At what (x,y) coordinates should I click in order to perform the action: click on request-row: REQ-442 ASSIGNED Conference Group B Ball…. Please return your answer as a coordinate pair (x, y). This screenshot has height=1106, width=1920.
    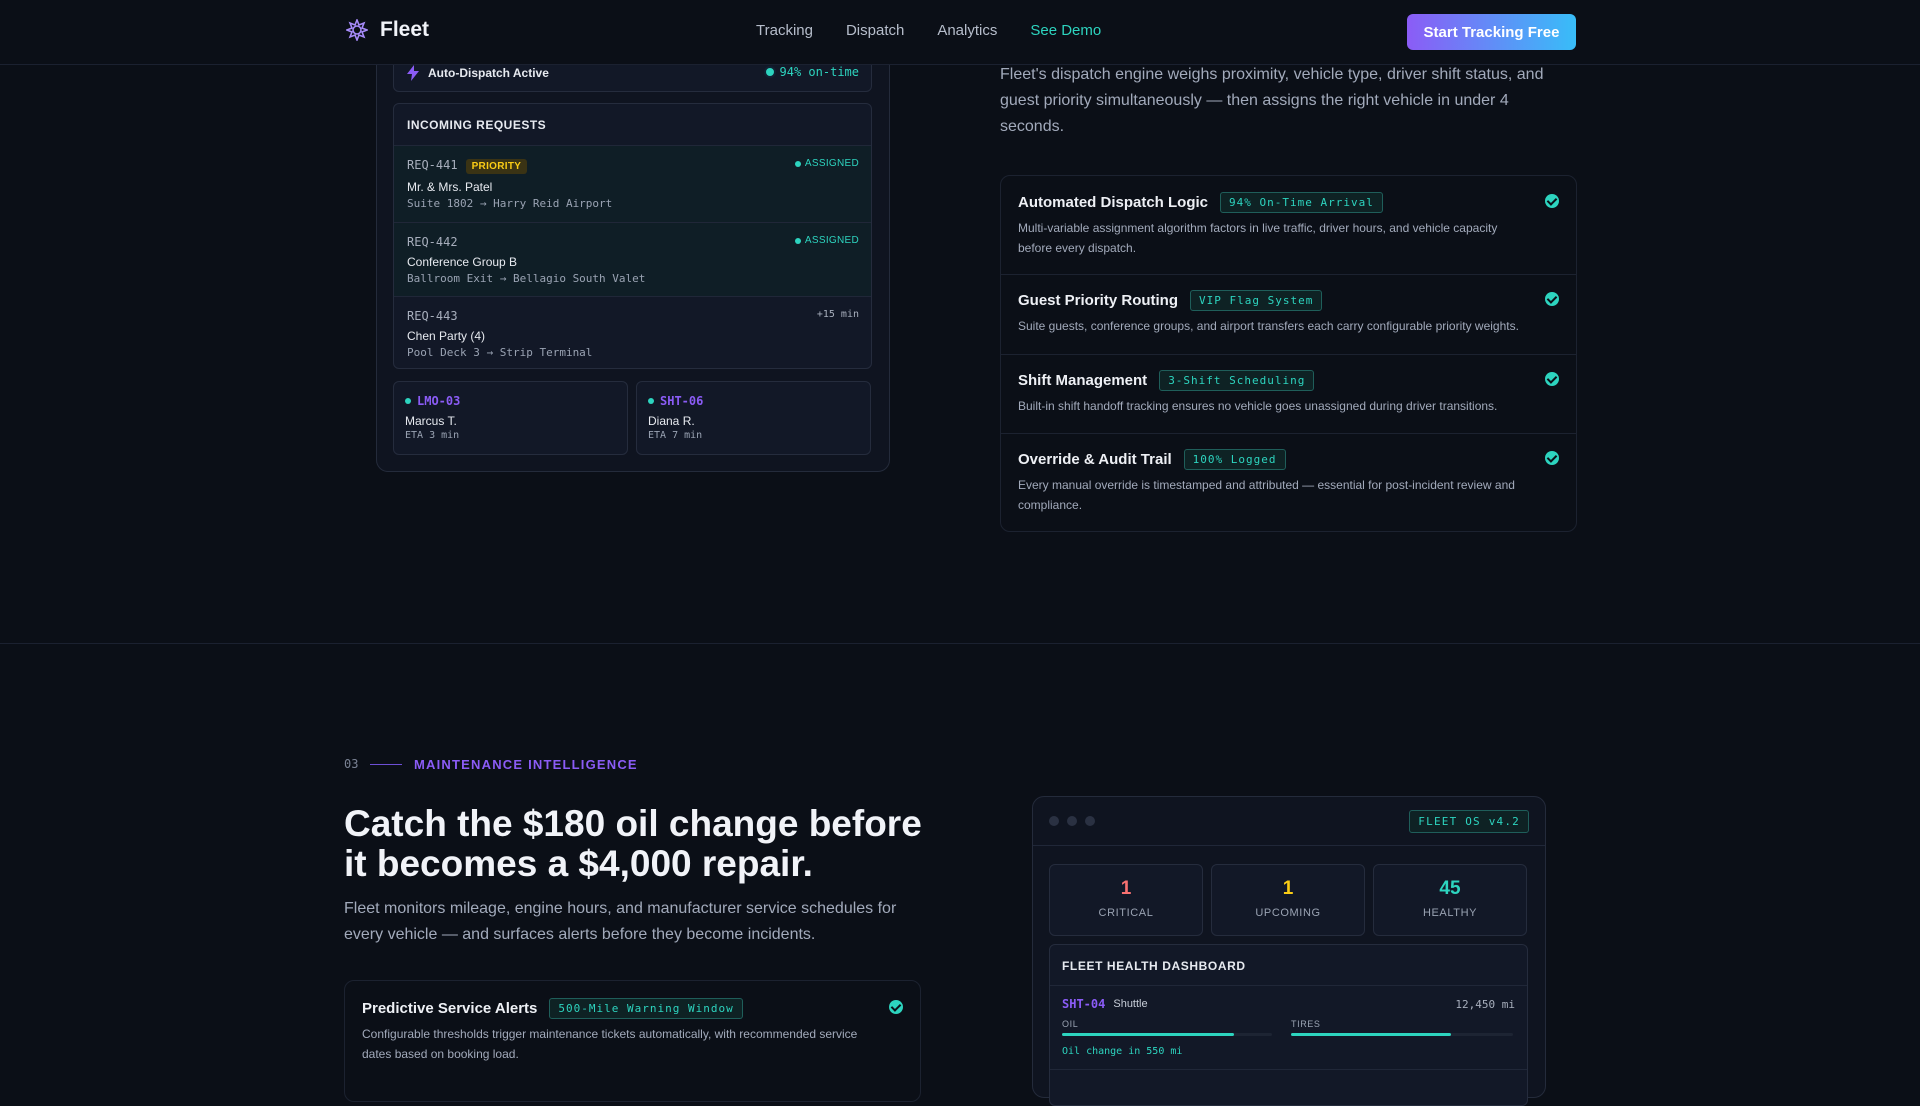
    Looking at the image, I should click on (632, 260).